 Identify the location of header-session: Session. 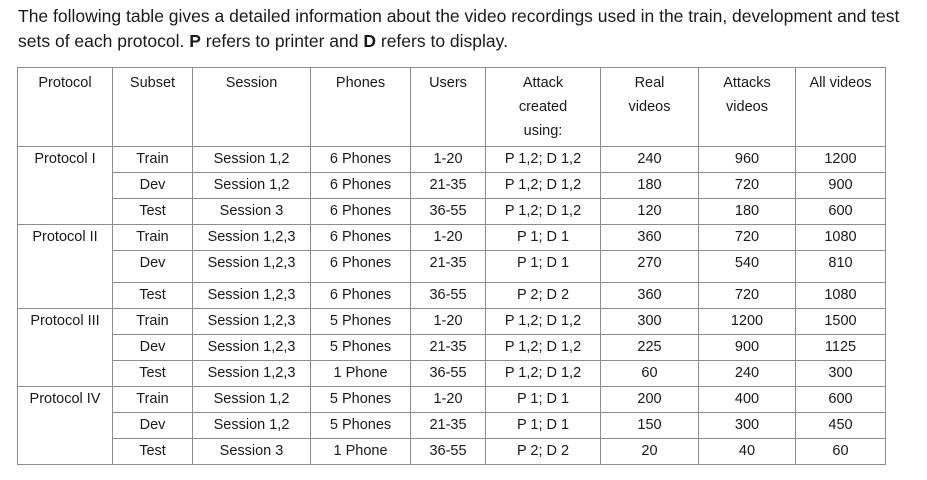
(251, 107).